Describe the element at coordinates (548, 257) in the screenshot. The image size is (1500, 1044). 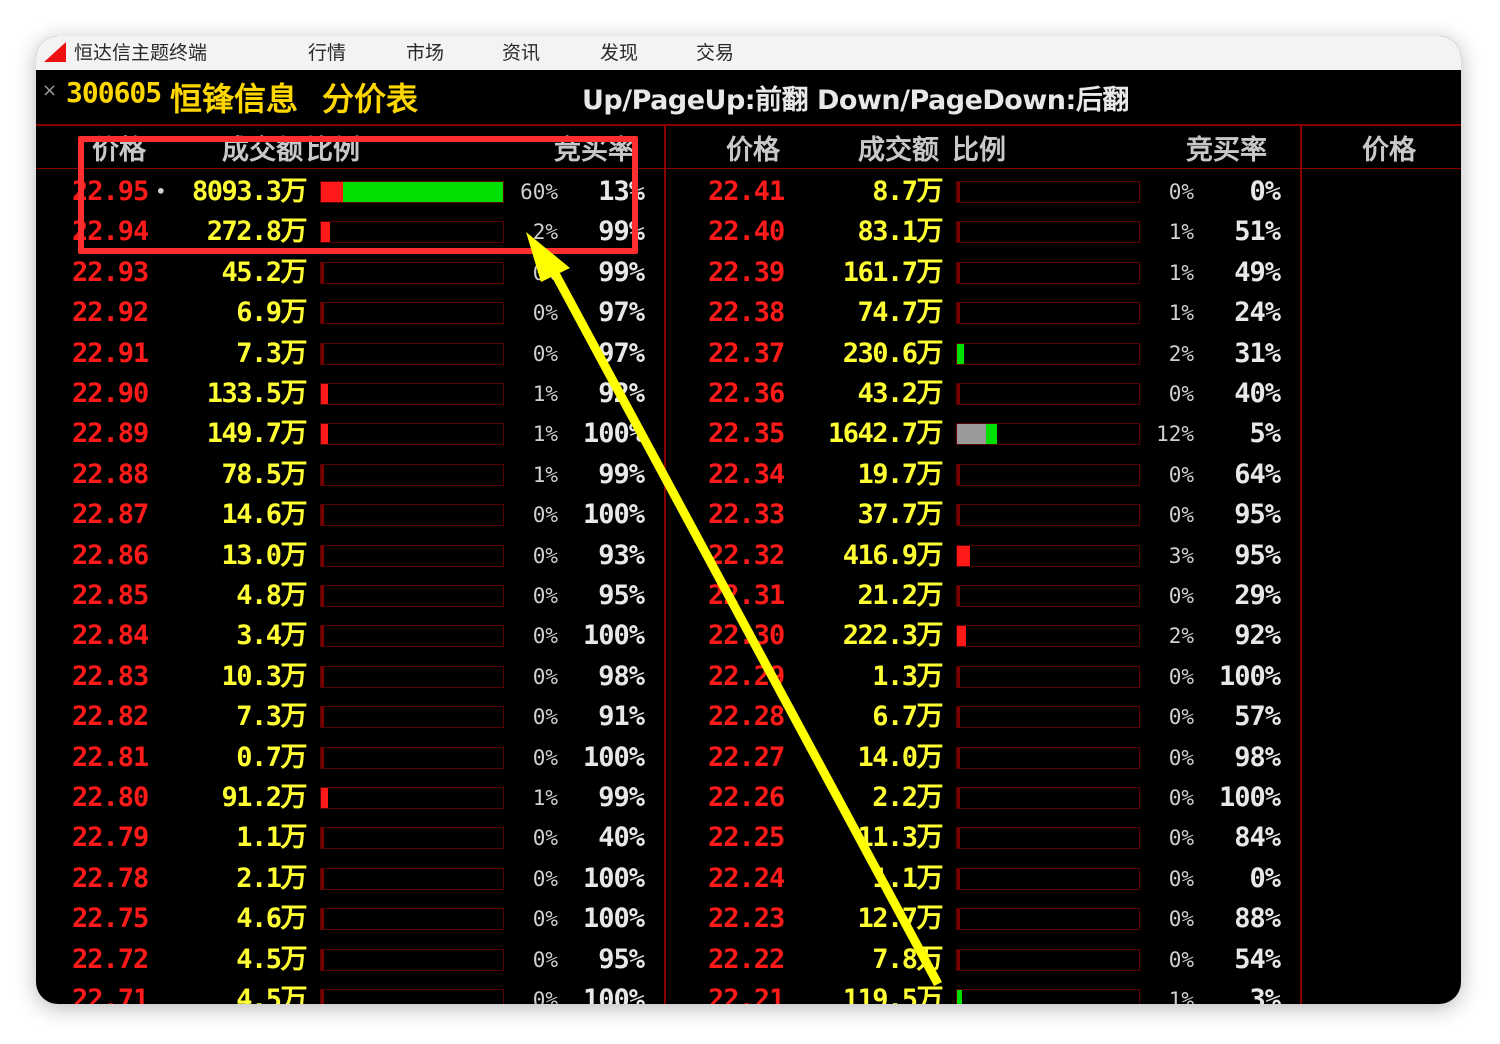
I see `annotation-arrow-head` at that location.